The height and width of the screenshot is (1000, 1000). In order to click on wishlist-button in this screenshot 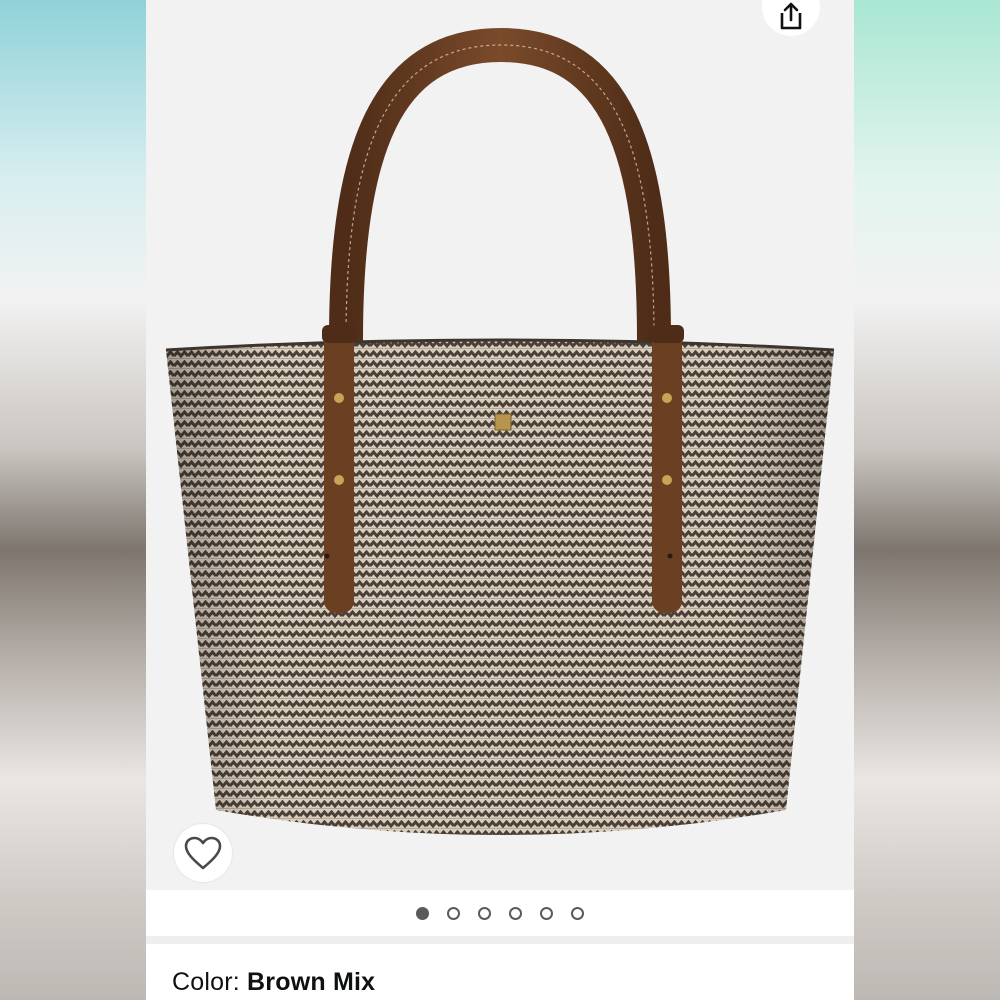, I will do `click(203, 853)`.